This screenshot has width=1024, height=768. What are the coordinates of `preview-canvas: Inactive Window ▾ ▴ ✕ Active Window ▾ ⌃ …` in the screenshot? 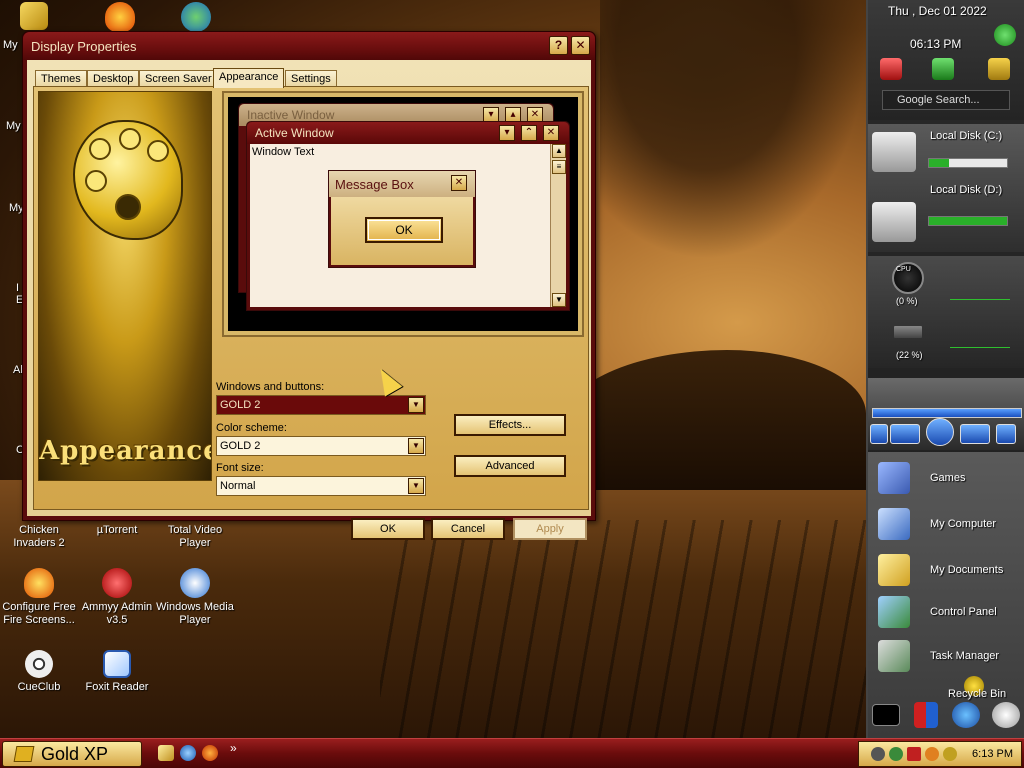 It's located at (403, 214).